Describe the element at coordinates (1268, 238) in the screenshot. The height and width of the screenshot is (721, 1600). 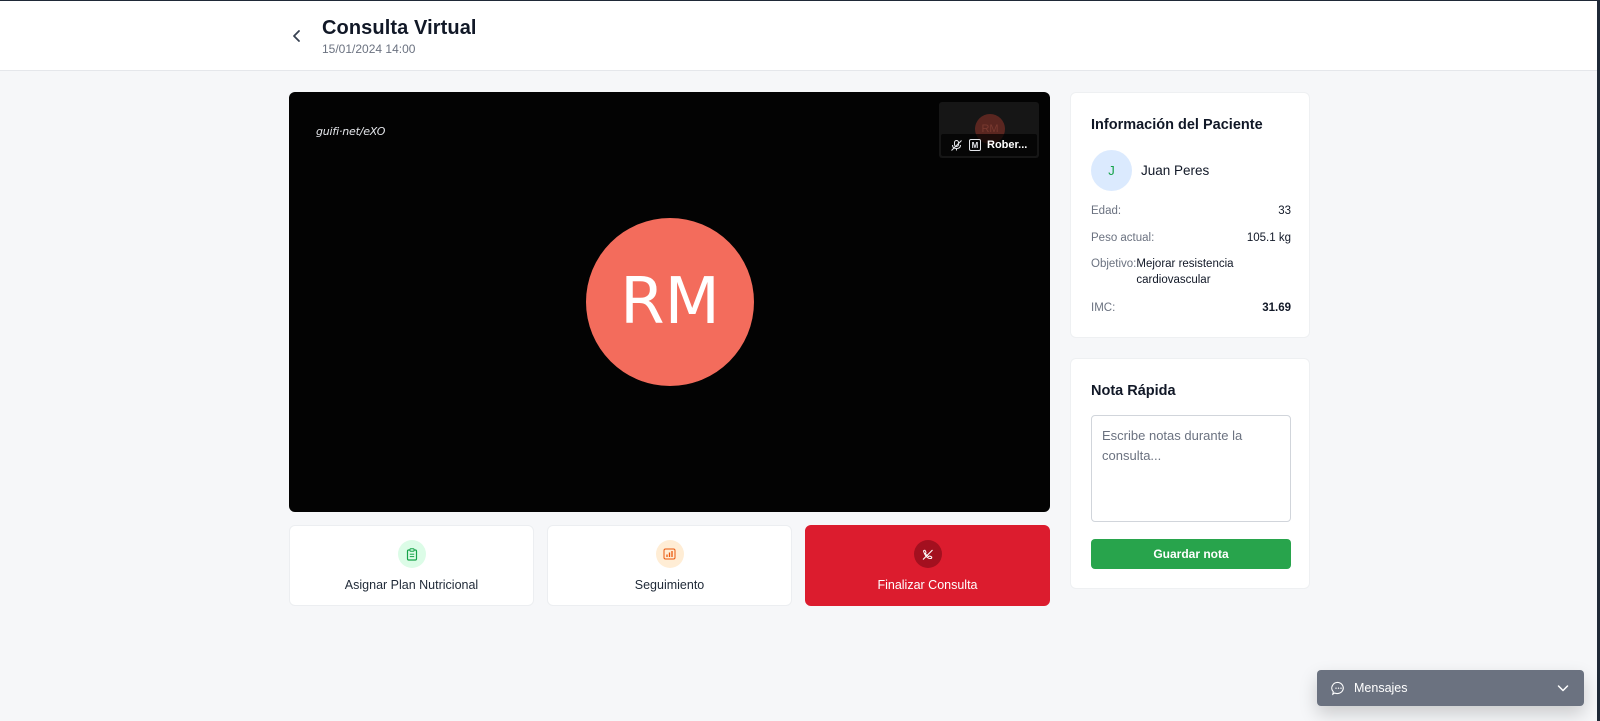
I see `weight-value: 105.1 kg` at that location.